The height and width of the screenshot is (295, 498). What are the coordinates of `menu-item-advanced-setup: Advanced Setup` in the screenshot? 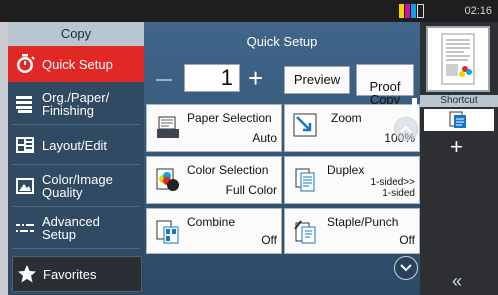 It's located at (76, 228).